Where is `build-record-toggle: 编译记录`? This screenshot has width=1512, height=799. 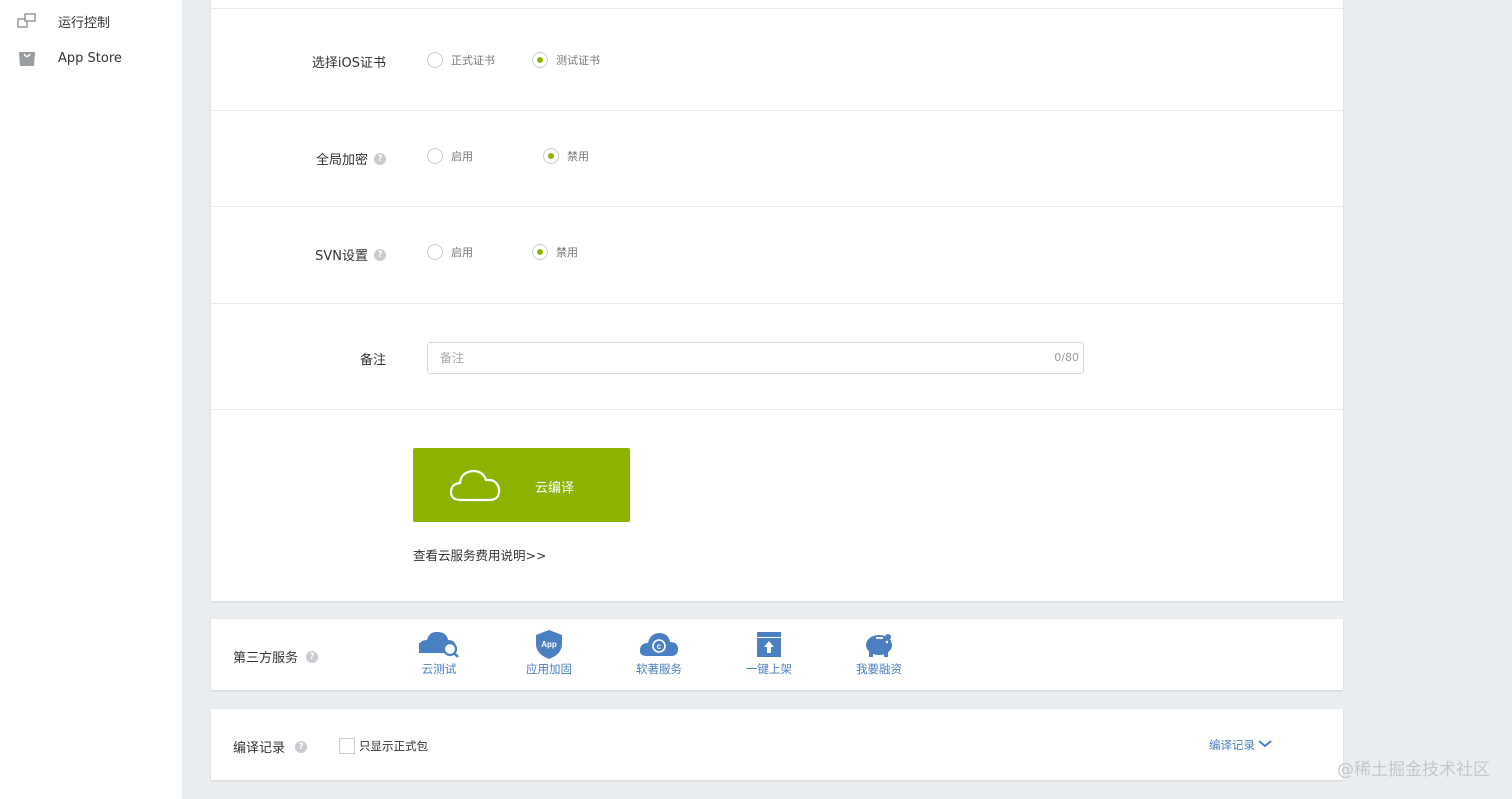 build-record-toggle: 编译记录 is located at coordinates (1241, 745).